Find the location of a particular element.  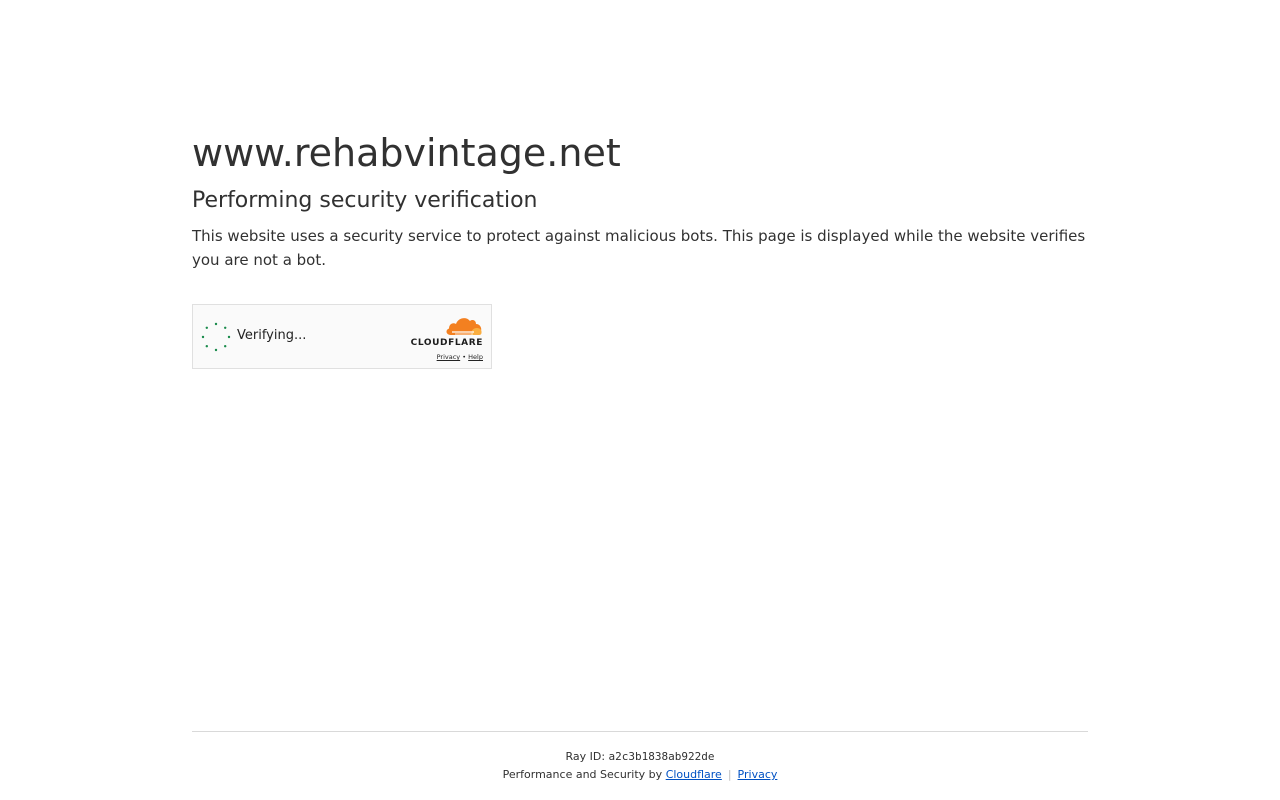

footer-privacy-link: Privacy is located at coordinates (758, 774).